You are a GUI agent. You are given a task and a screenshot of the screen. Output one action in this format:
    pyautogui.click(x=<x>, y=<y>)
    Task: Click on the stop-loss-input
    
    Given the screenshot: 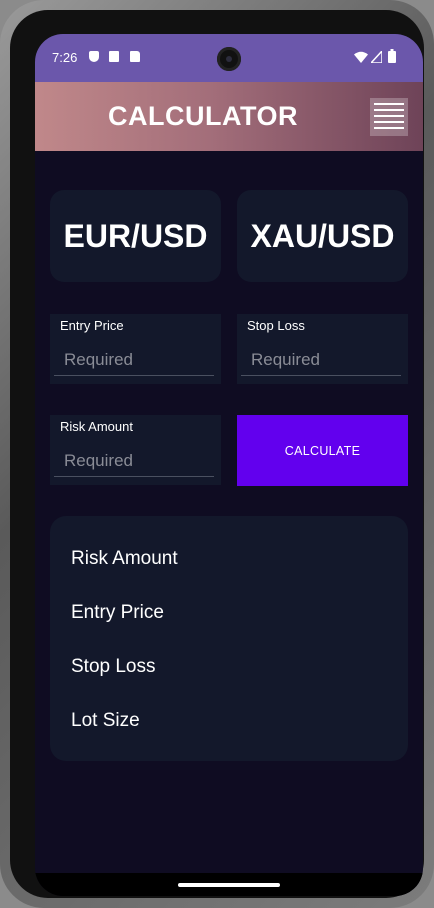 What is the action you would take?
    pyautogui.click(x=321, y=360)
    